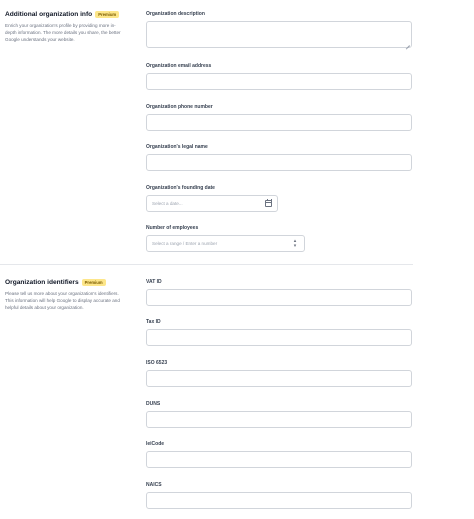 This screenshot has height=519, width=474. Describe the element at coordinates (268, 203) in the screenshot. I see `calendar-icon` at that location.